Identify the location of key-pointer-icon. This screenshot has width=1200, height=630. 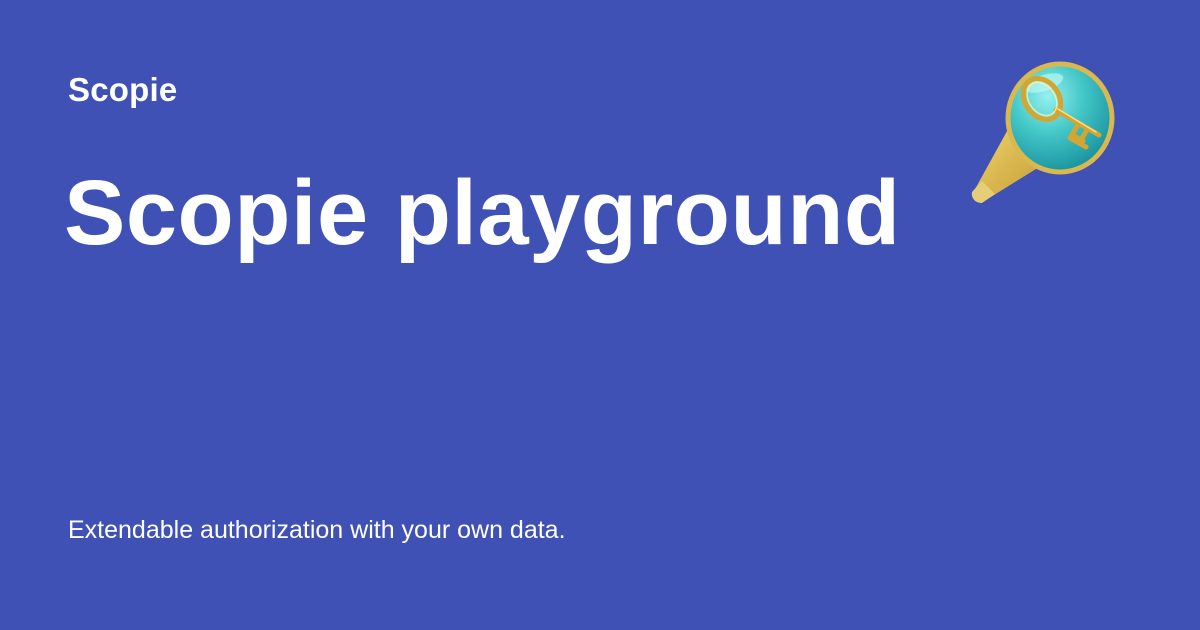
(1047, 134).